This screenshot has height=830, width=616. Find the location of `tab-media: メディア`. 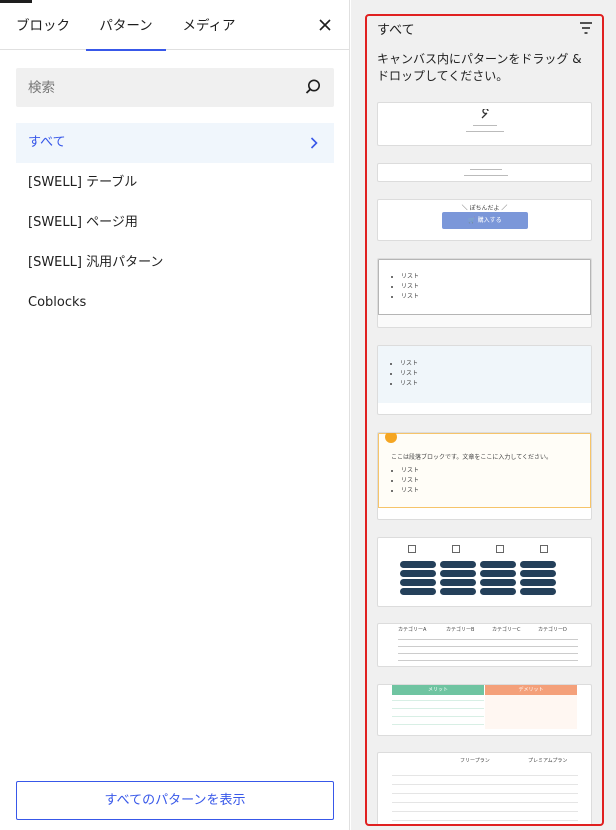

tab-media: メディア is located at coordinates (209, 25).